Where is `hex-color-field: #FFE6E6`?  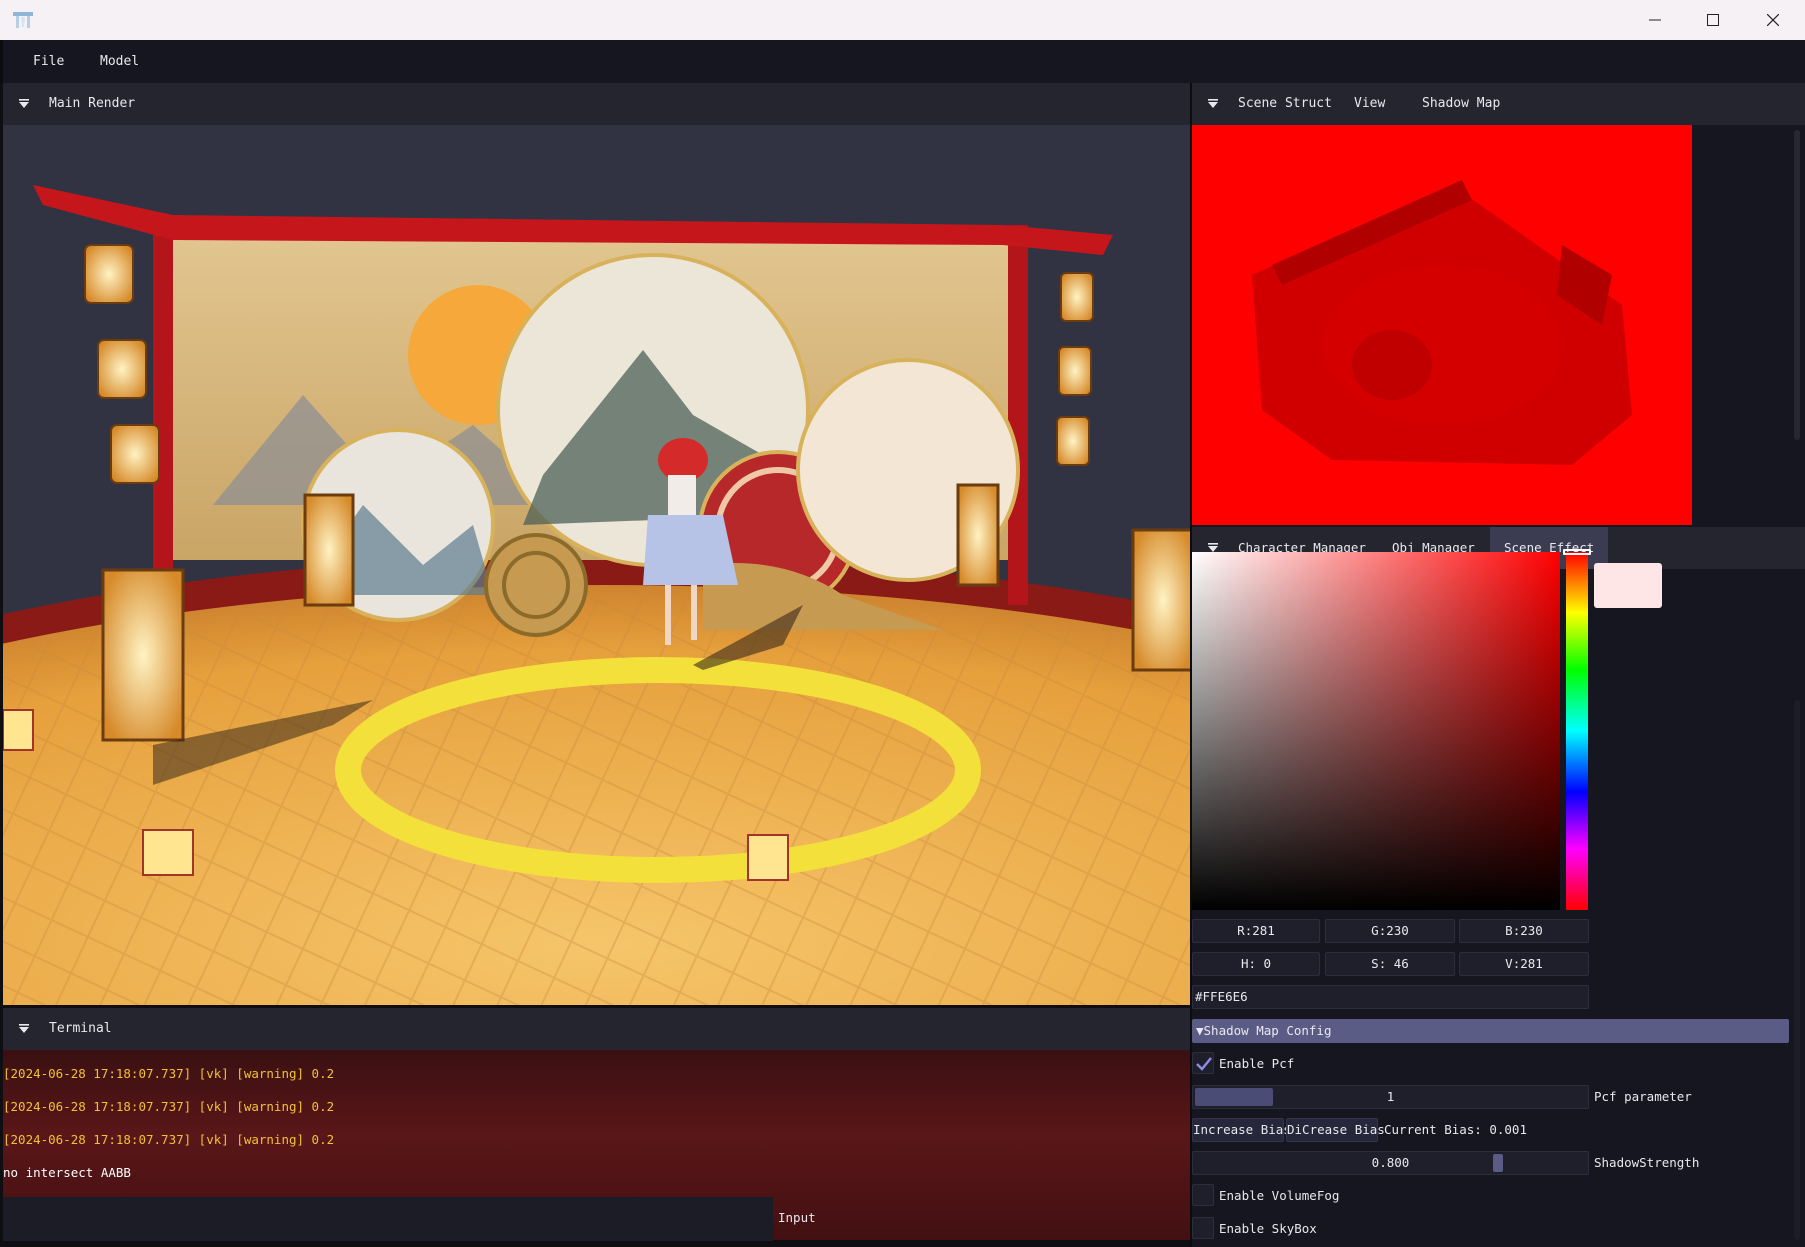 hex-color-field: #FFE6E6 is located at coordinates (1390, 997).